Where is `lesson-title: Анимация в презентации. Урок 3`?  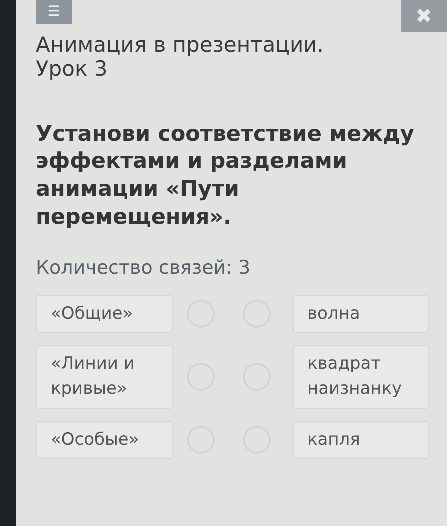
lesson-title: Анимация в презентации. Урок 3 is located at coordinates (180, 58).